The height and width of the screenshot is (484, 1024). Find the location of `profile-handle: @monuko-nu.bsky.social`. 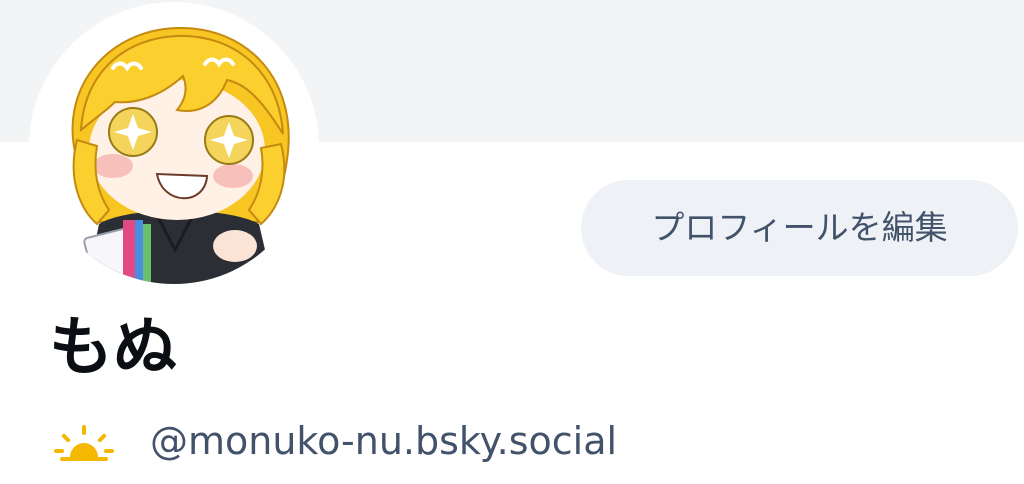

profile-handle: @monuko-nu.bsky.social is located at coordinates (383, 441).